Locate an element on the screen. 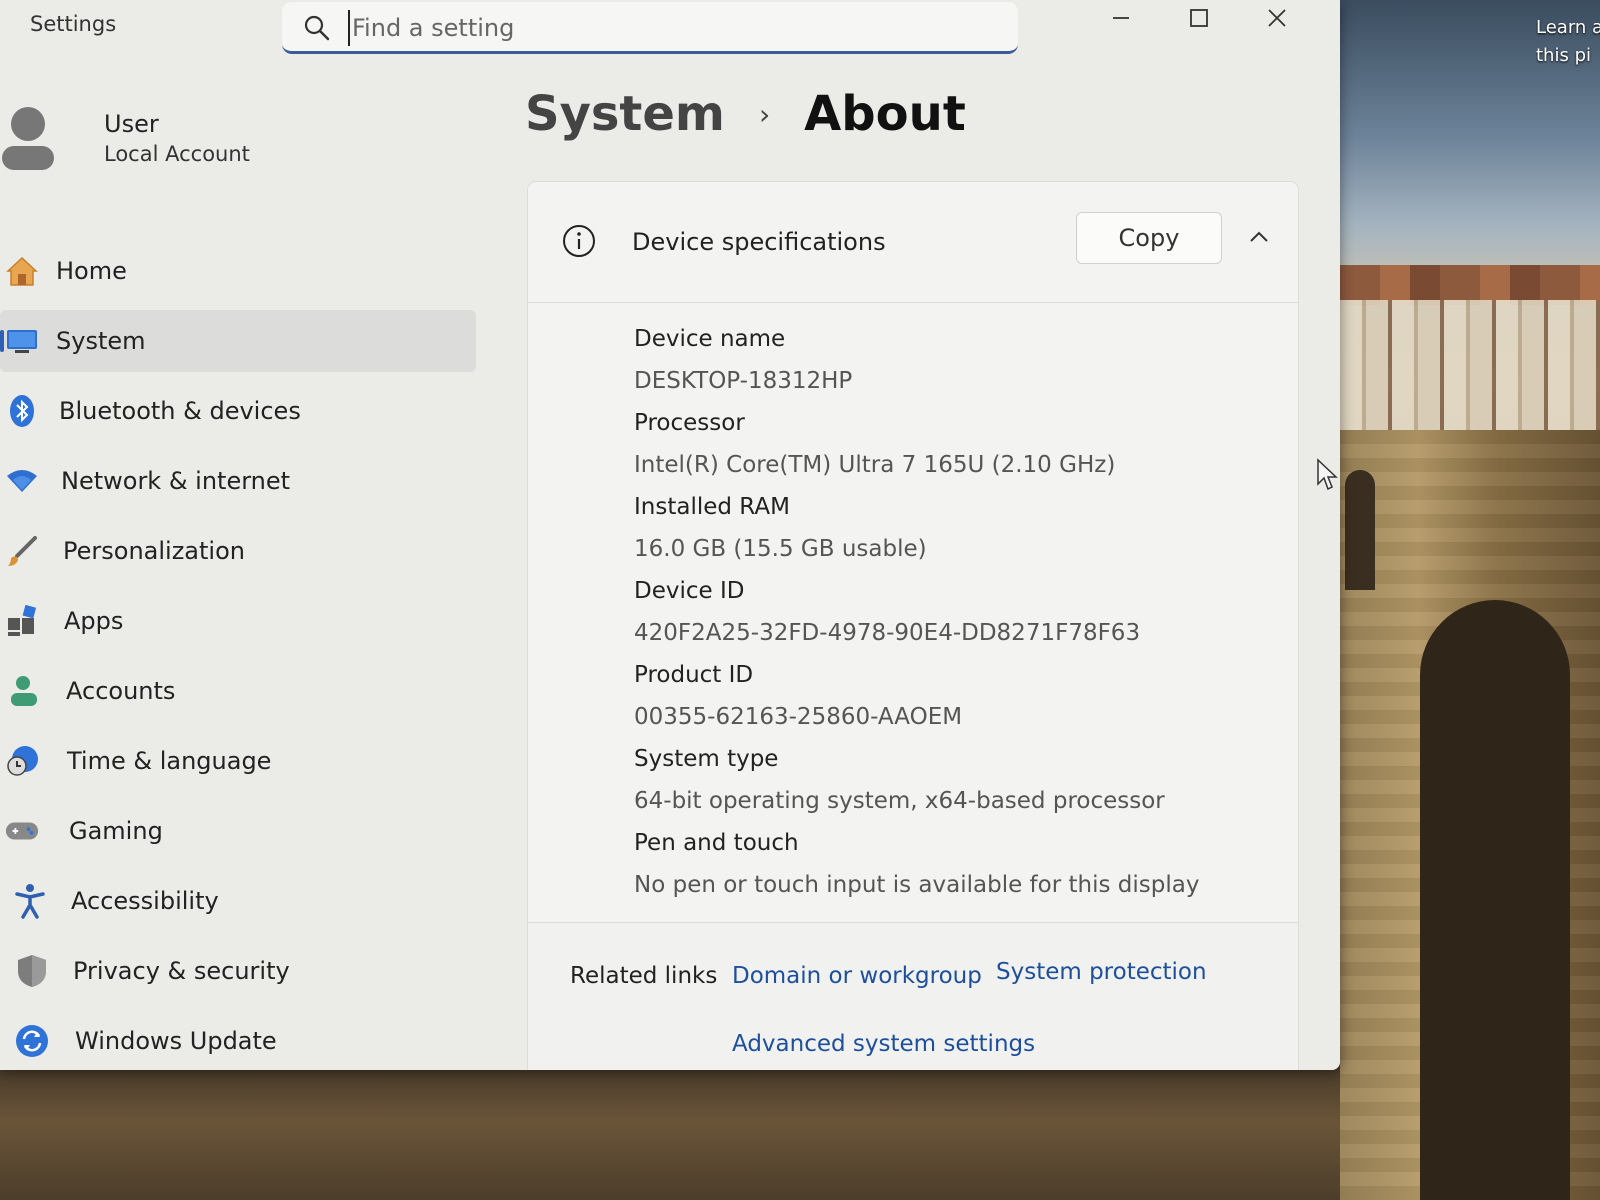 This screenshot has width=1600, height=1200. sidebar-item-label: Accessibility is located at coordinates (145, 901).